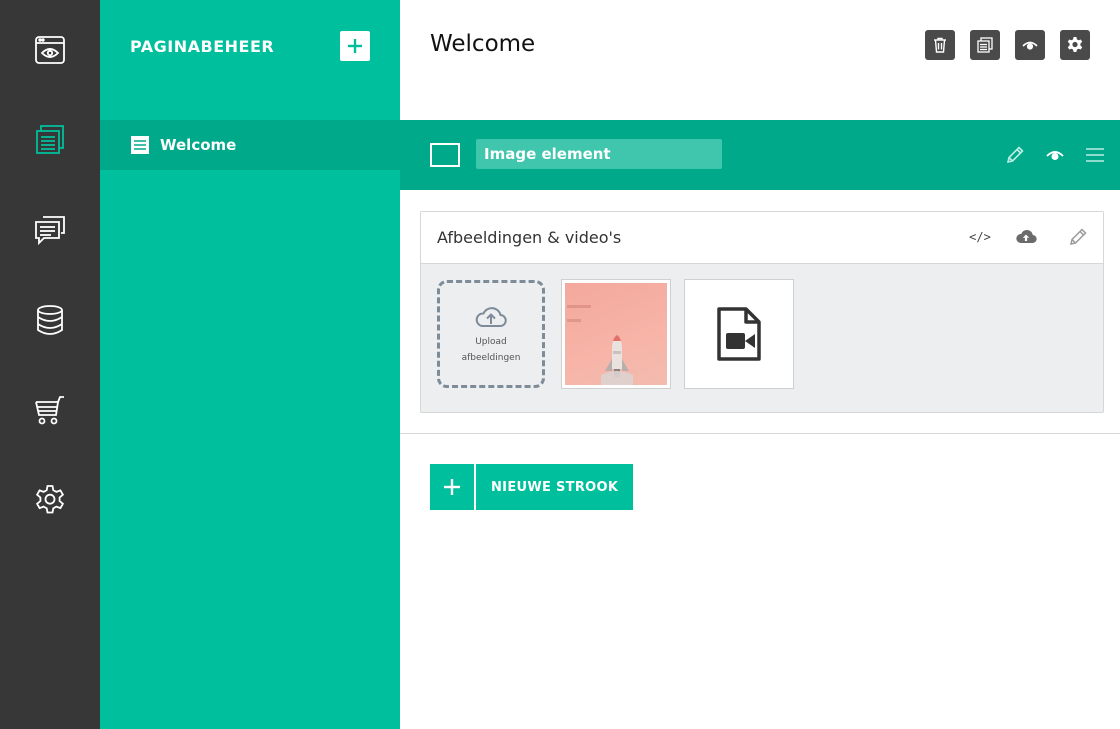 The width and height of the screenshot is (1120, 729). Describe the element at coordinates (491, 334) in the screenshot. I see `upload-images-dropzone: Upload afbeeldingen` at that location.